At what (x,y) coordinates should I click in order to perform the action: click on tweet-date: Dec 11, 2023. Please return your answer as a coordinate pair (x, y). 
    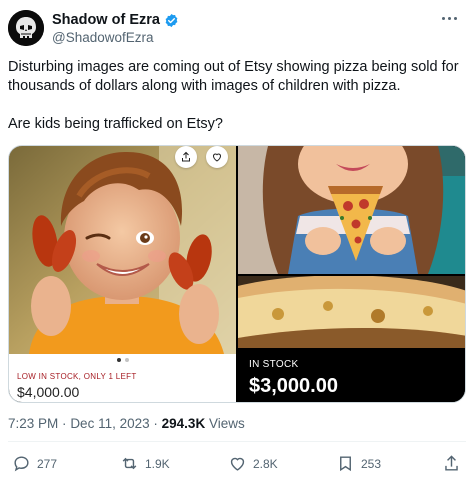
    Looking at the image, I should click on (109, 423).